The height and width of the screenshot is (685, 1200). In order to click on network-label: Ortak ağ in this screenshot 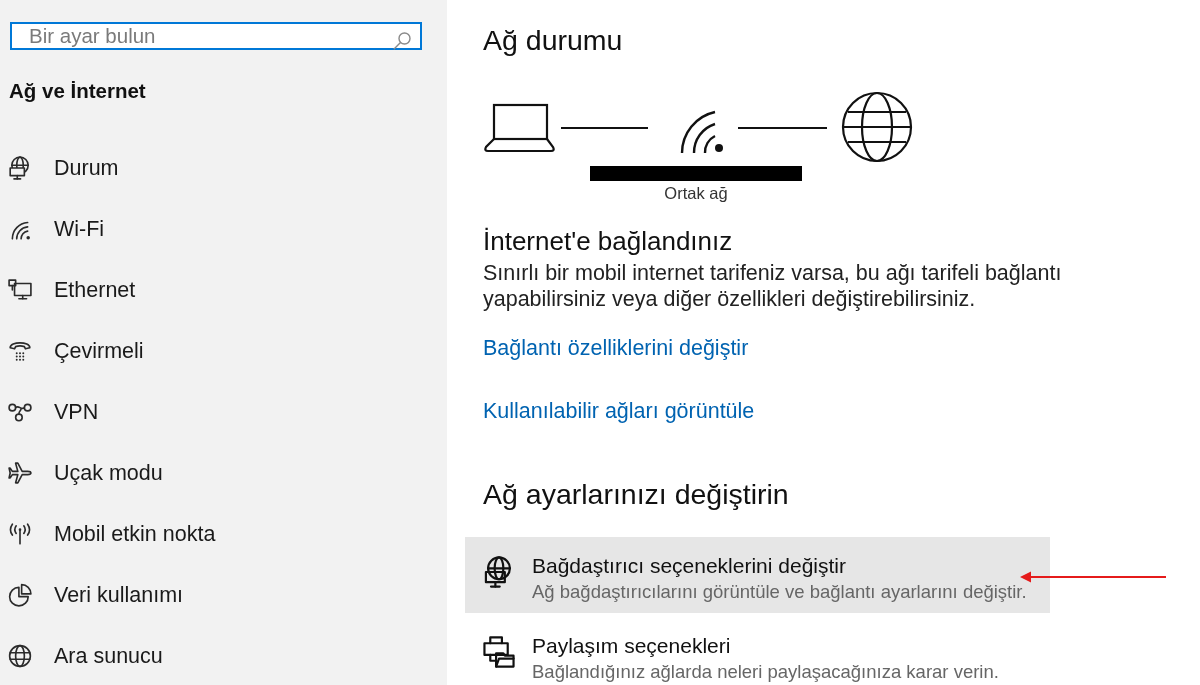, I will do `click(696, 193)`.